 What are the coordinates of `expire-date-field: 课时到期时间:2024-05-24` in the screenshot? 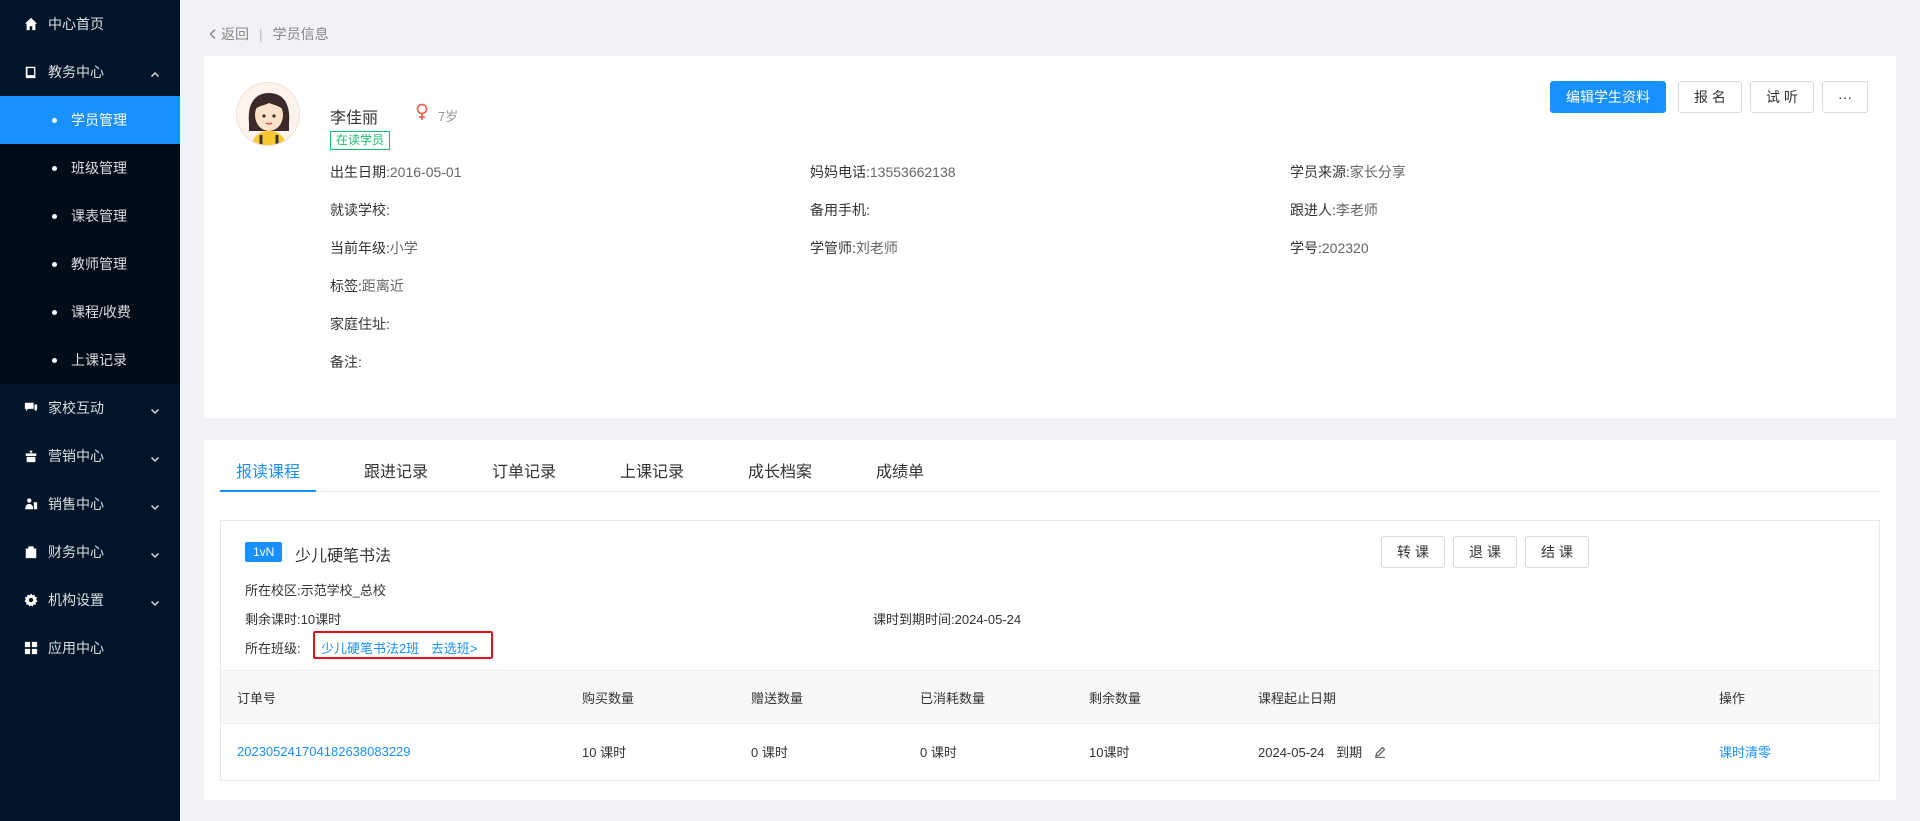 It's located at (947, 619).